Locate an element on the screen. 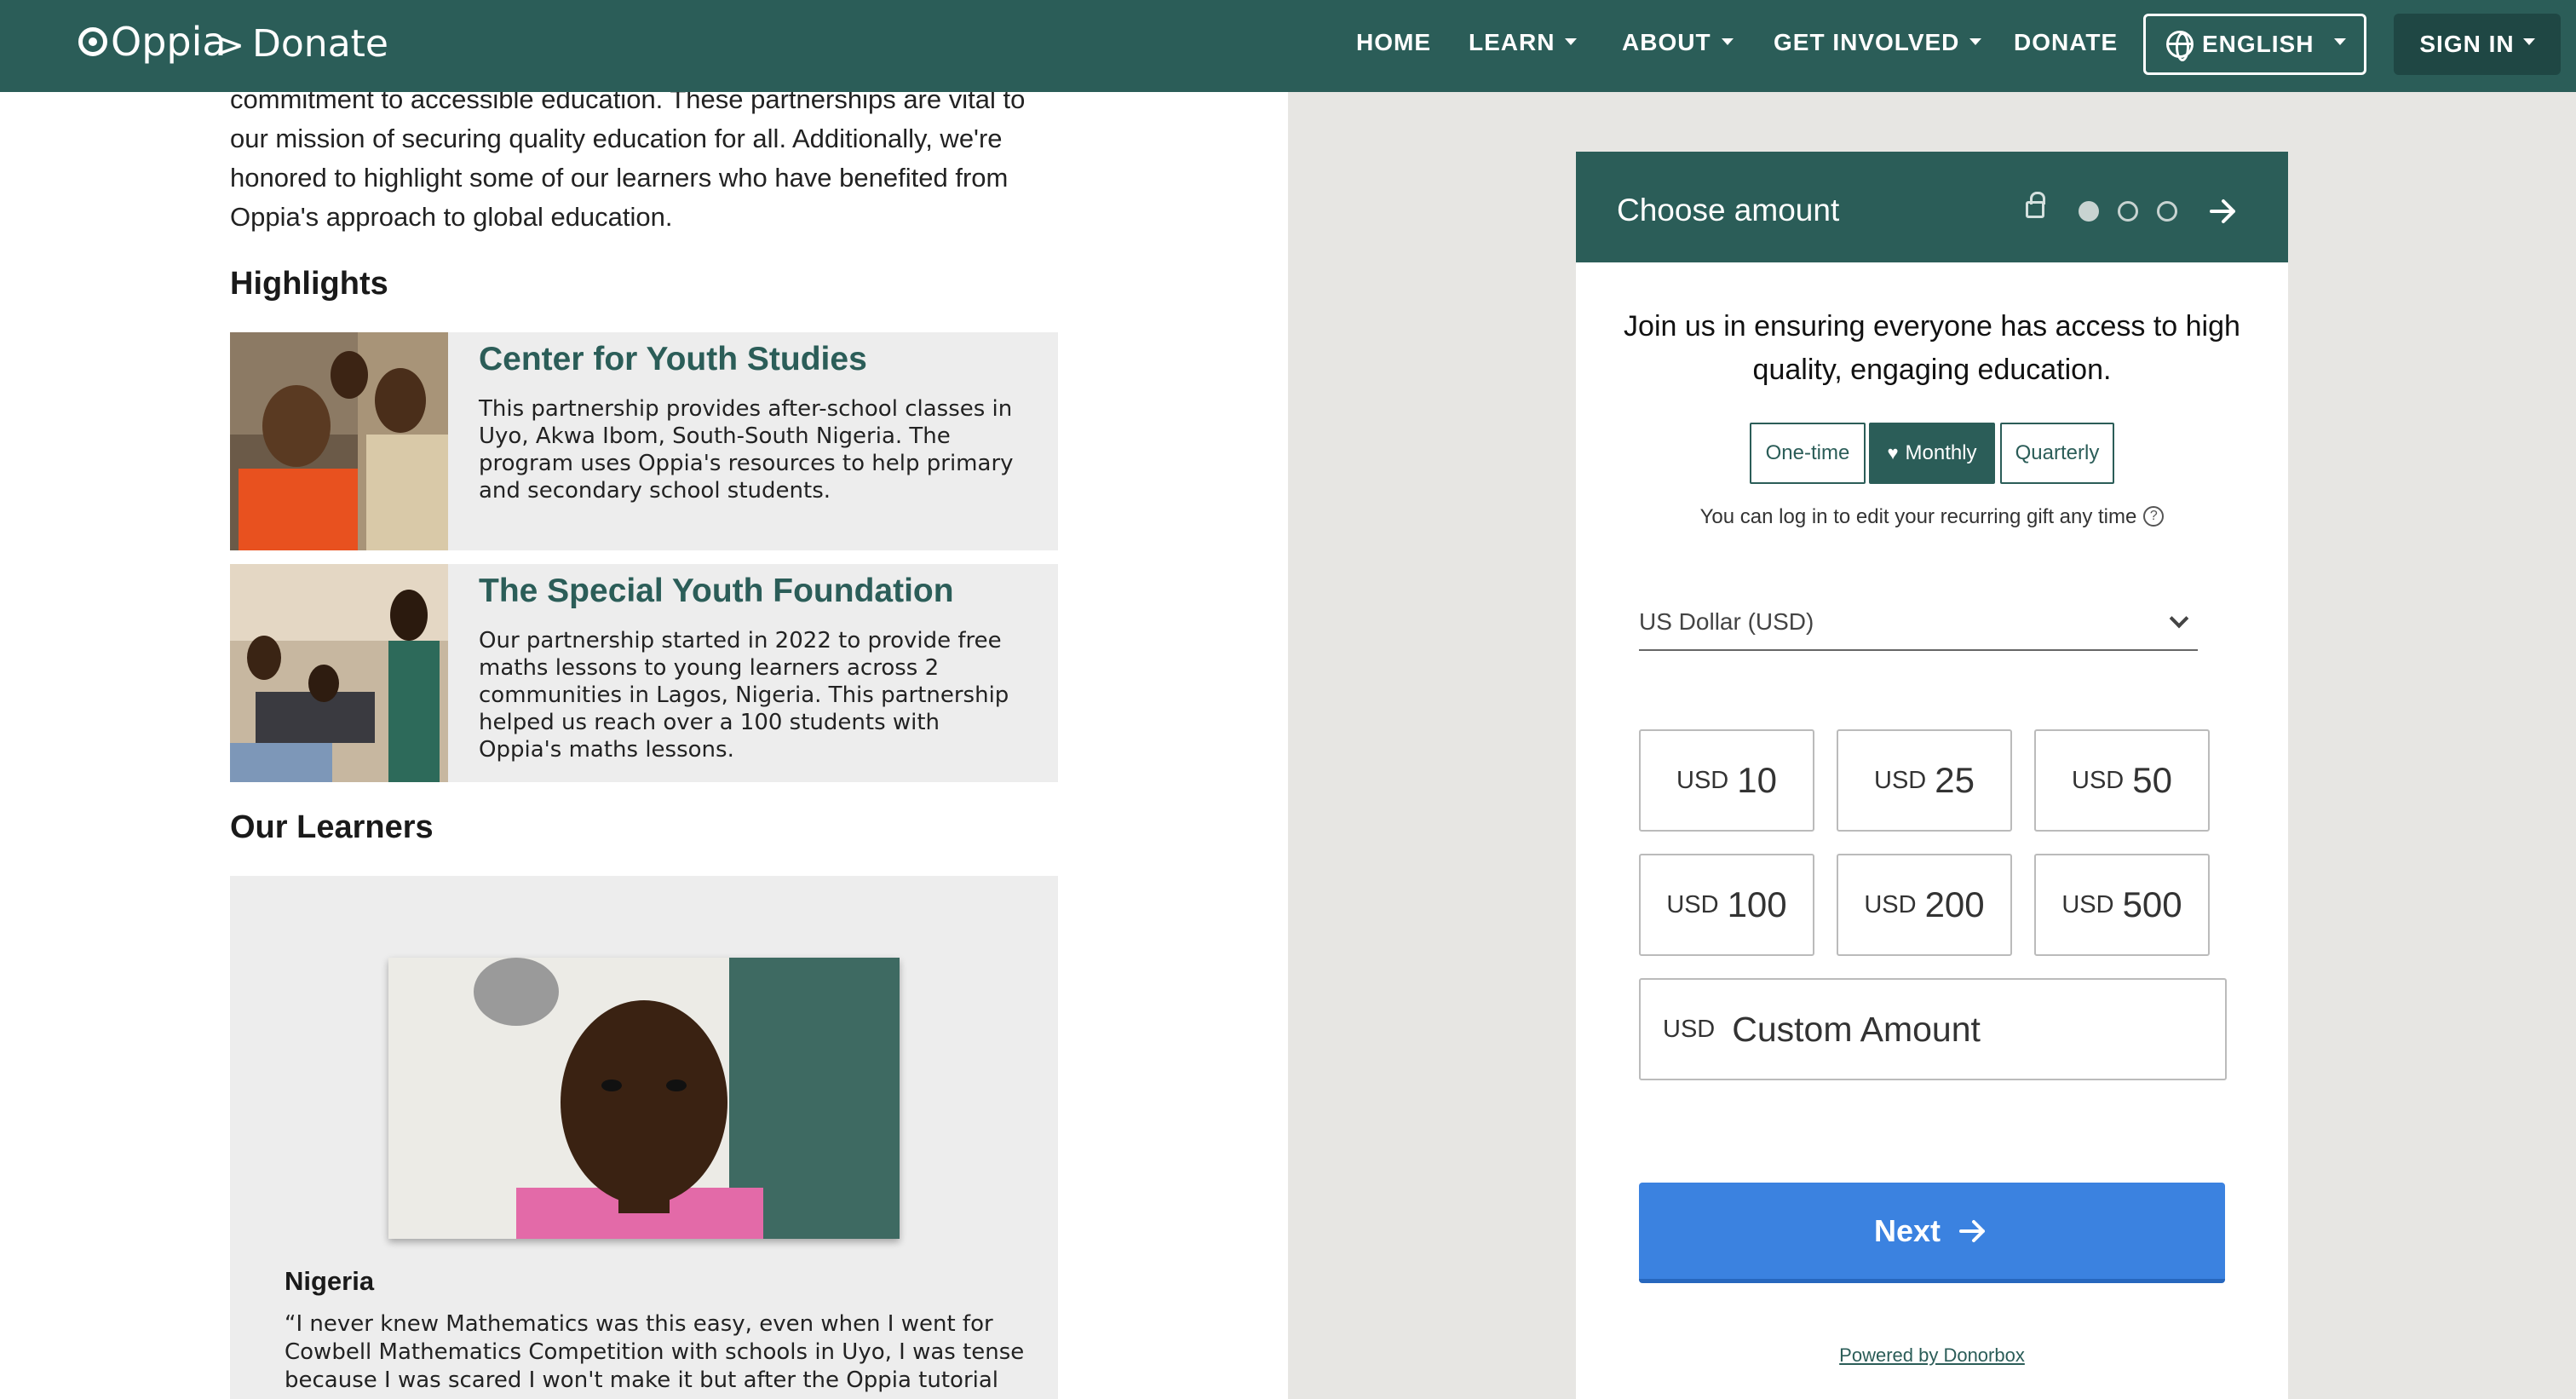  oppia-logo-icon is located at coordinates (93, 41).